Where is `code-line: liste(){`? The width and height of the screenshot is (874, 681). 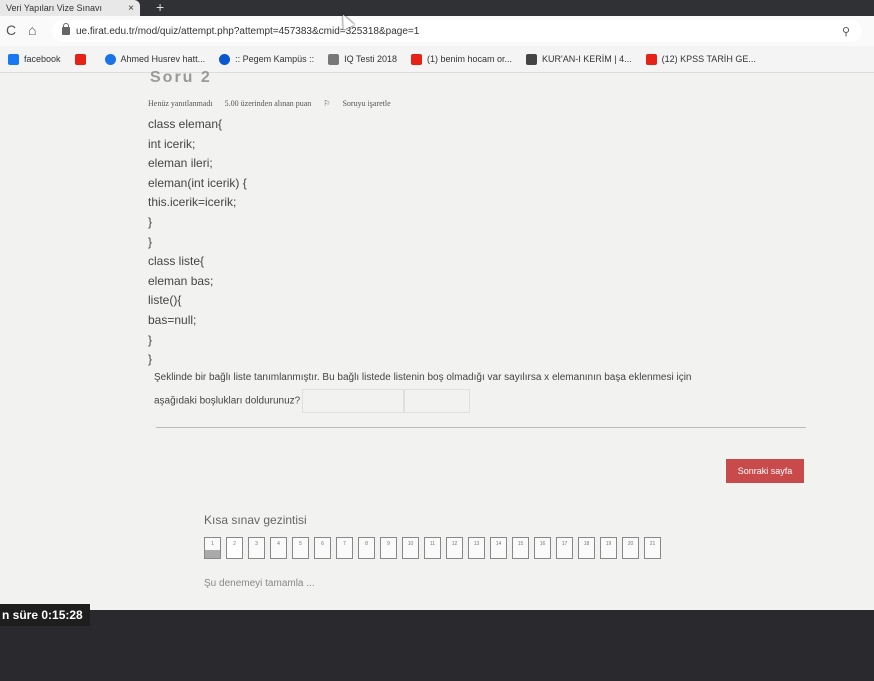 code-line: liste(){ is located at coordinates (165, 300).